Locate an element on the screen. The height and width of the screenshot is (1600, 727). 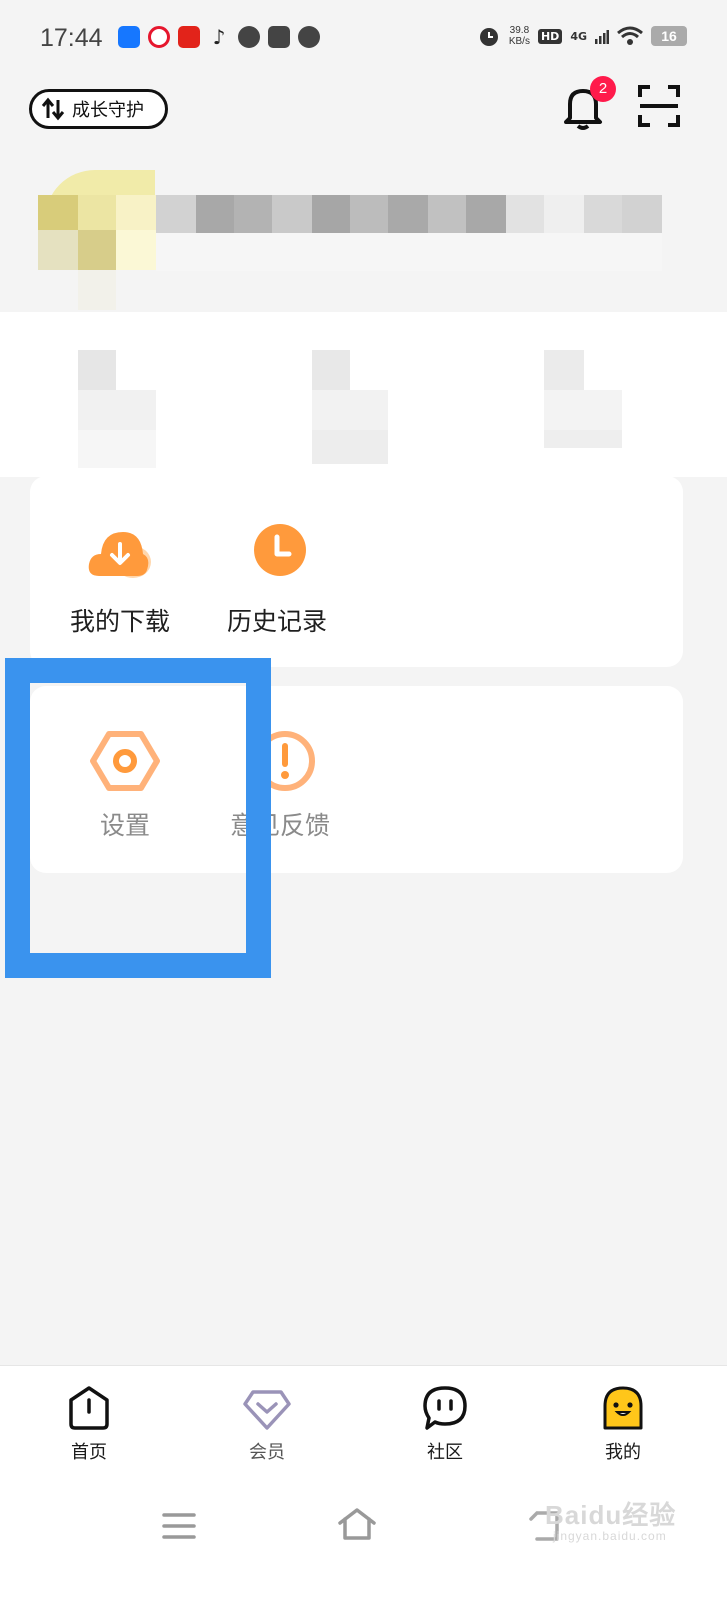
history-clock-icon is located at coordinates (279, 550).